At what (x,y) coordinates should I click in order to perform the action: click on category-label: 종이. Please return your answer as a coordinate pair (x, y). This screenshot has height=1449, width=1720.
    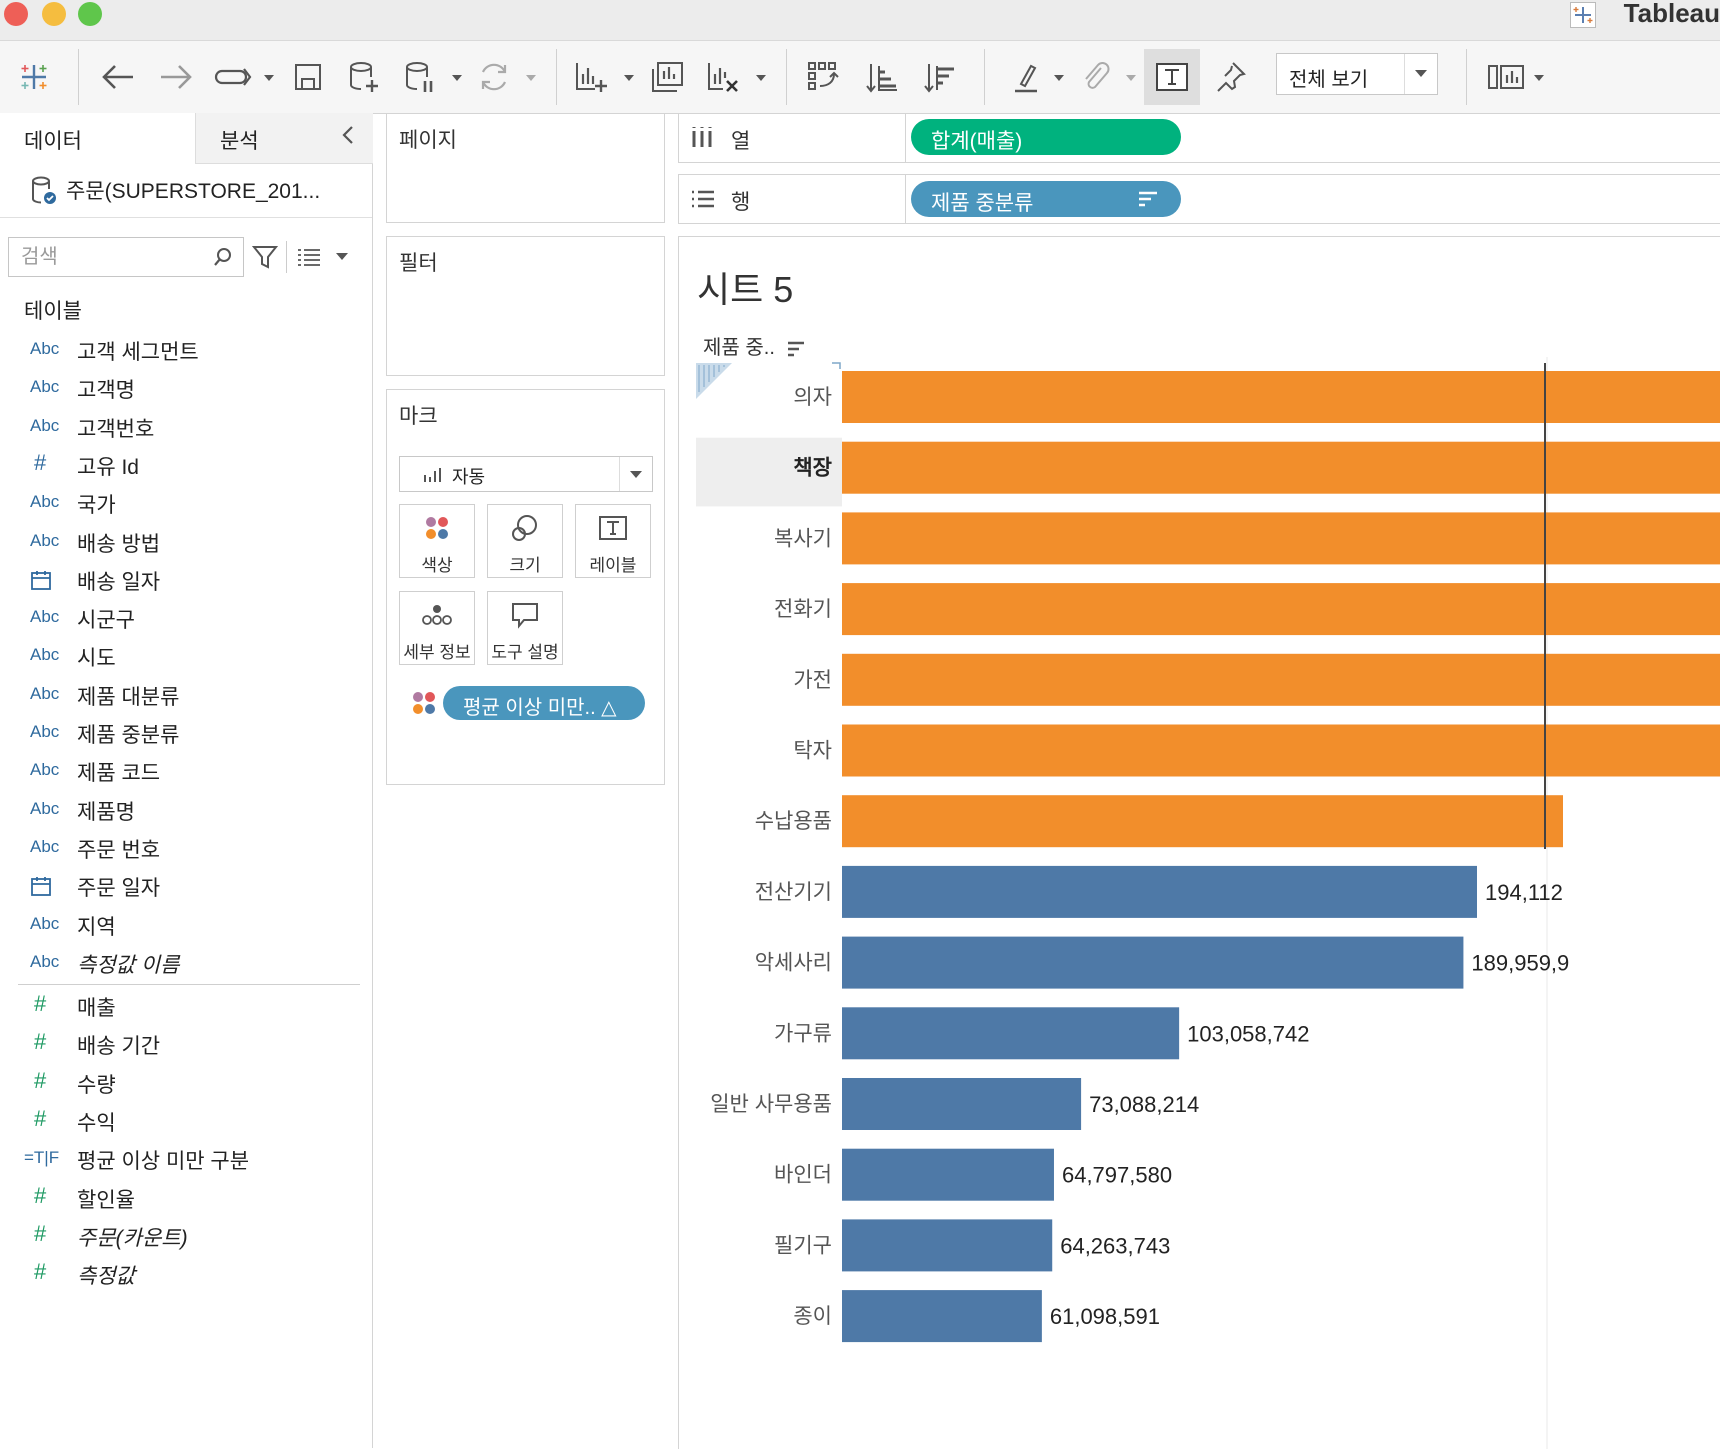
    Looking at the image, I should click on (812, 1316).